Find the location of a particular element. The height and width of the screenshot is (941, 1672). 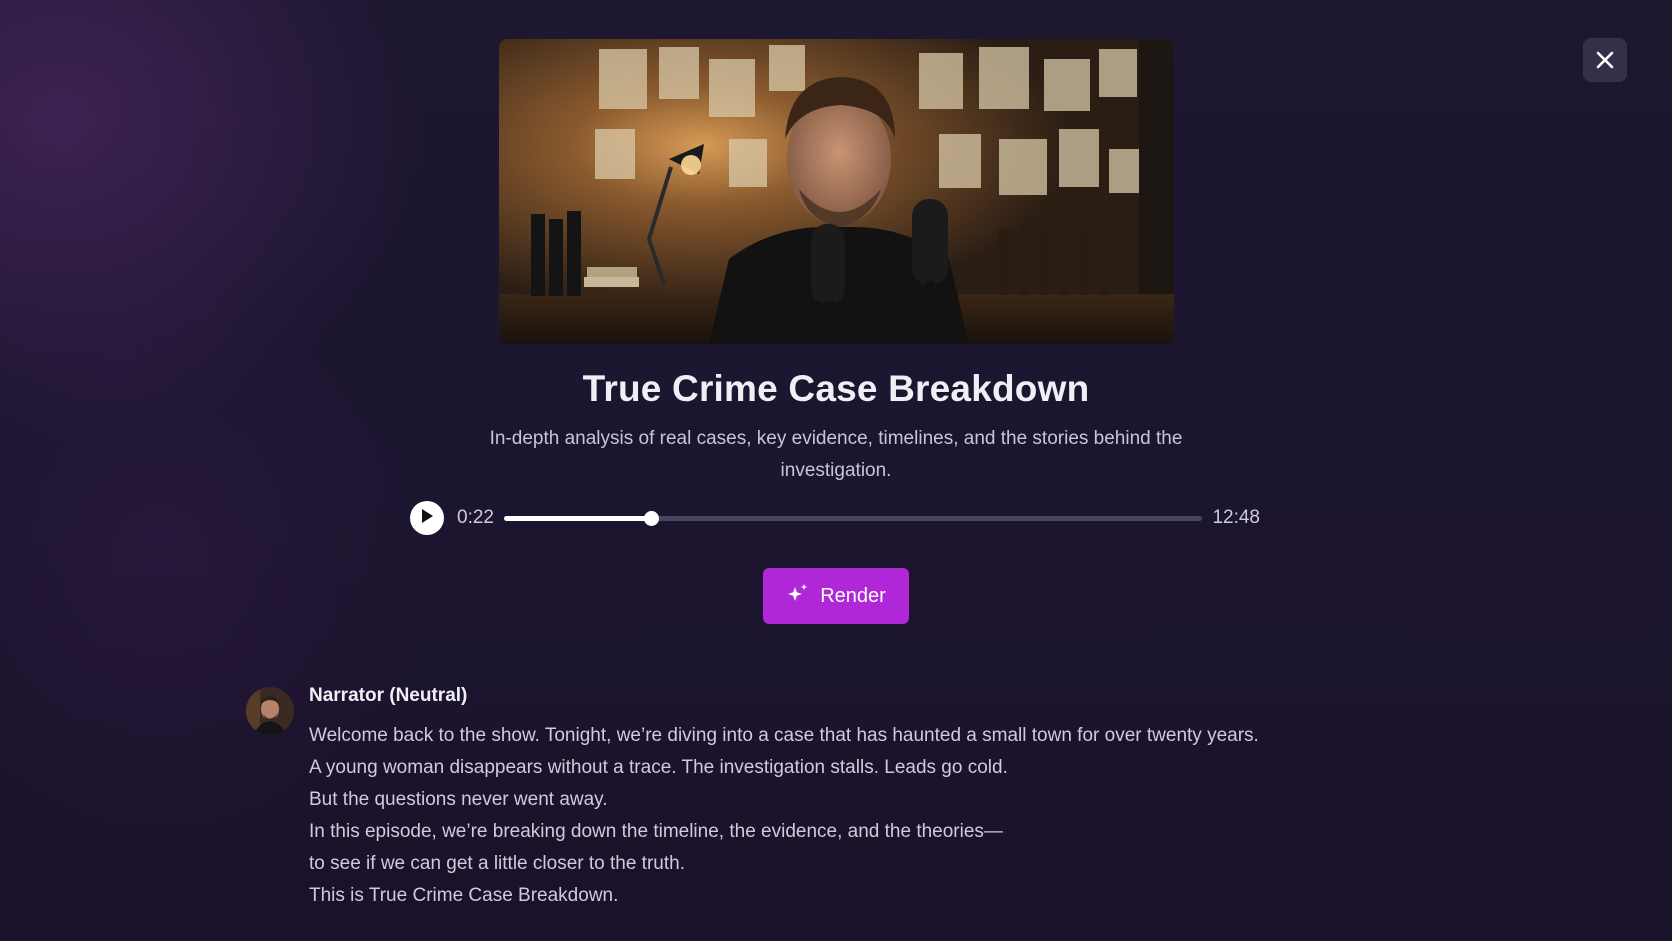

play-button is located at coordinates (427, 518).